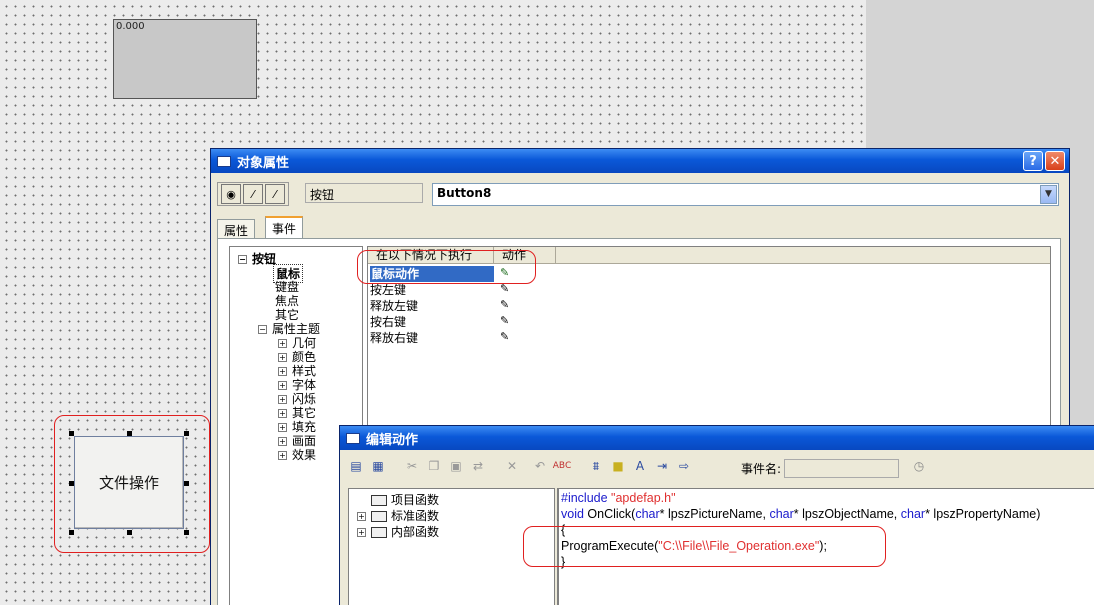  Describe the element at coordinates (1055, 161) in the screenshot. I see `close-button: ✕` at that location.